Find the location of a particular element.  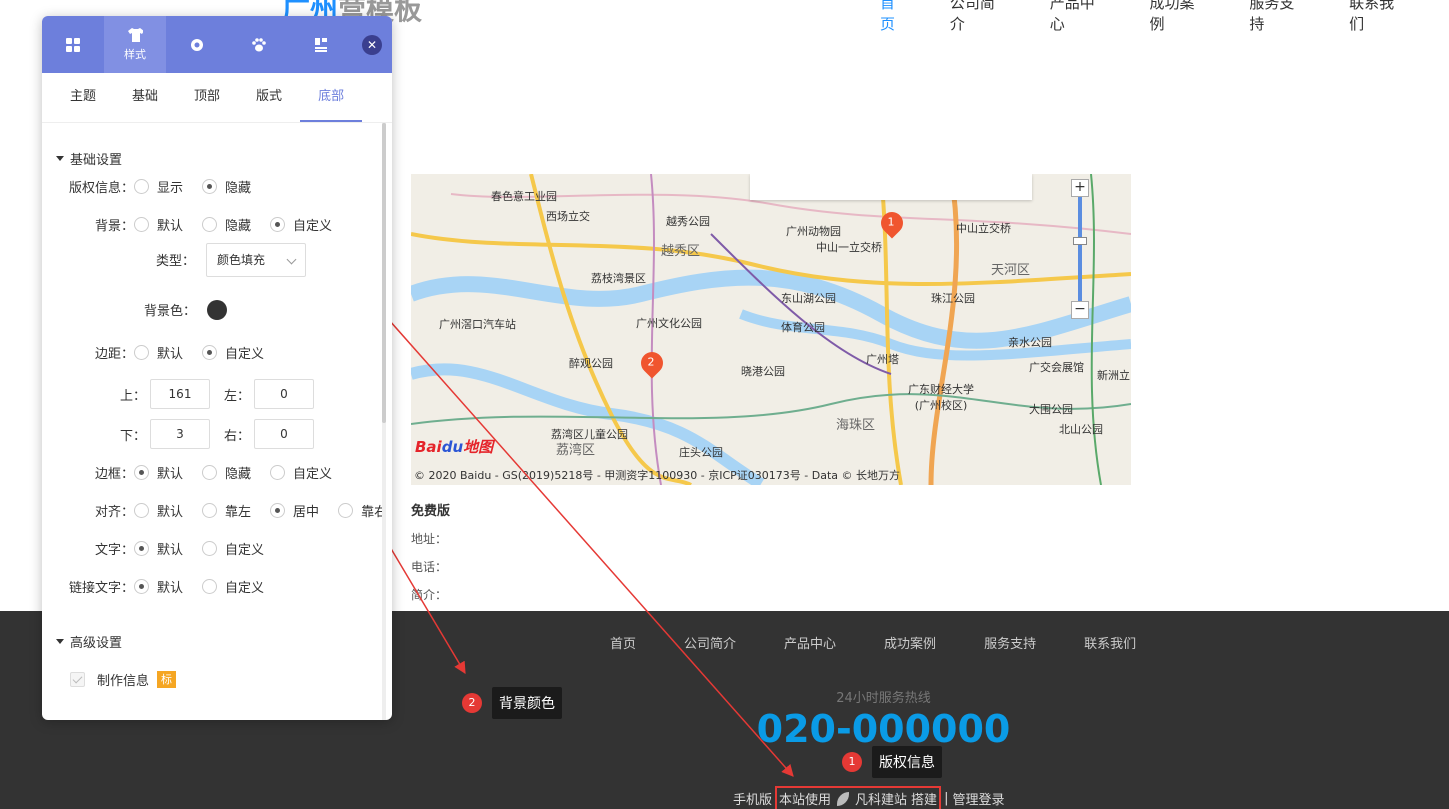

tab-top: 顶部 is located at coordinates (207, 97).